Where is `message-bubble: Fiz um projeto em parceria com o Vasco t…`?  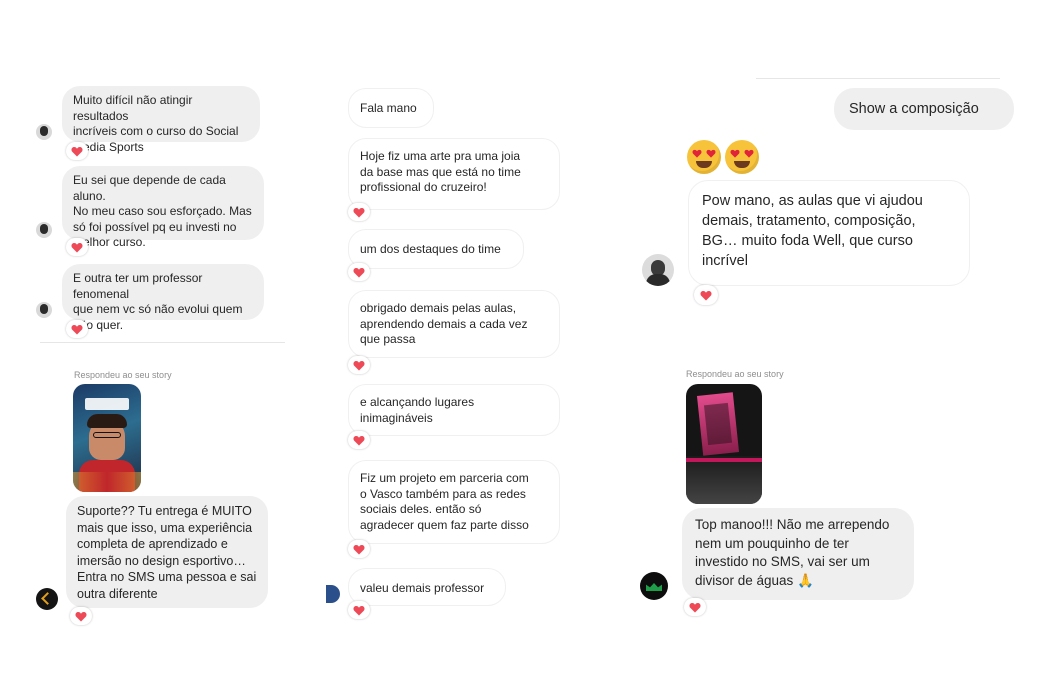 message-bubble: Fiz um projeto em parceria com o Vasco t… is located at coordinates (454, 502).